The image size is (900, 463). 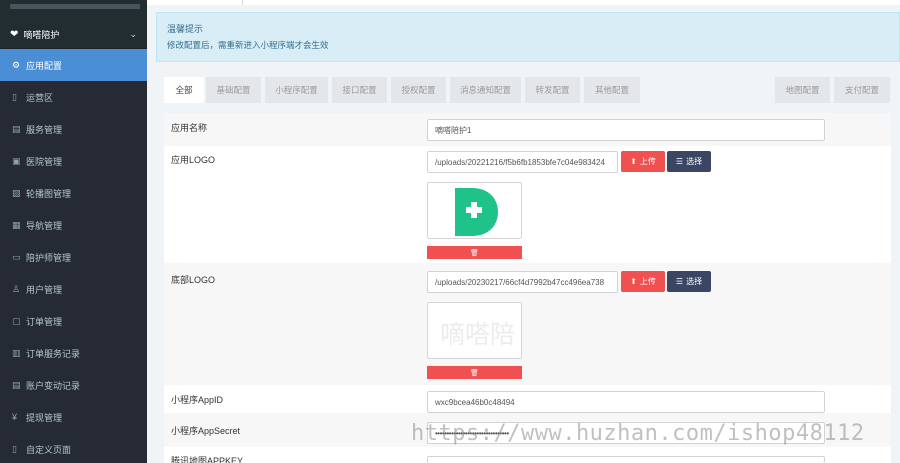 What do you see at coordinates (16, 320) in the screenshot?
I see `order-icon: ▢` at bounding box center [16, 320].